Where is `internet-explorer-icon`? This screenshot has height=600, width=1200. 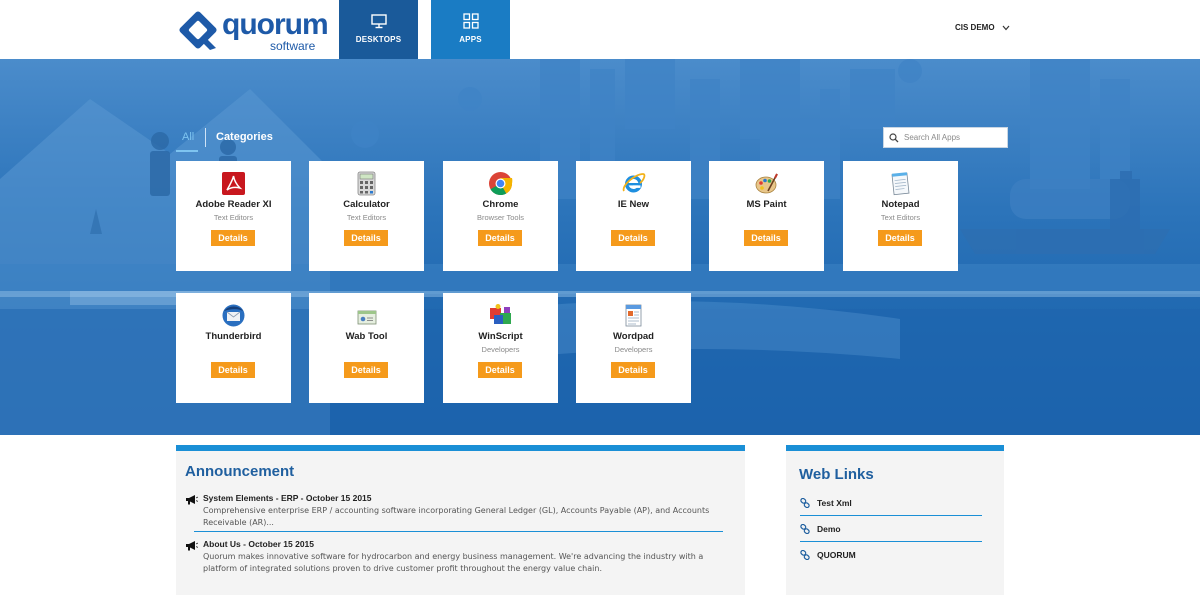 internet-explorer-icon is located at coordinates (634, 183).